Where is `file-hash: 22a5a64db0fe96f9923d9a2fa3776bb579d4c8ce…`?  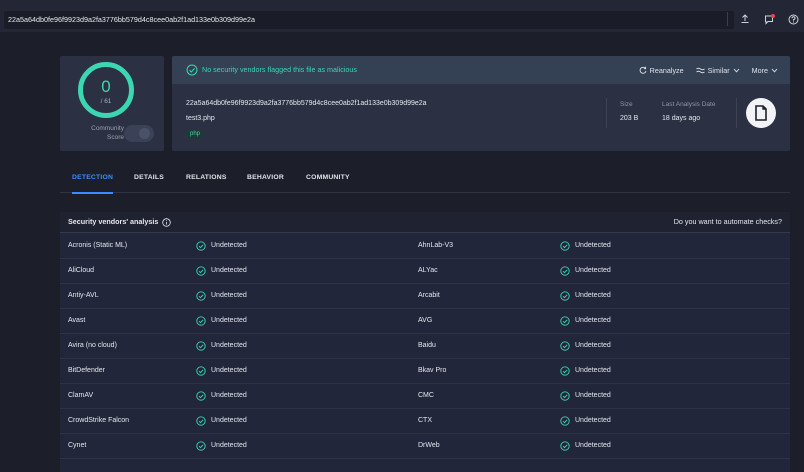 file-hash: 22a5a64db0fe96f9923d9a2fa3776bb579d4c8ce… is located at coordinates (306, 103).